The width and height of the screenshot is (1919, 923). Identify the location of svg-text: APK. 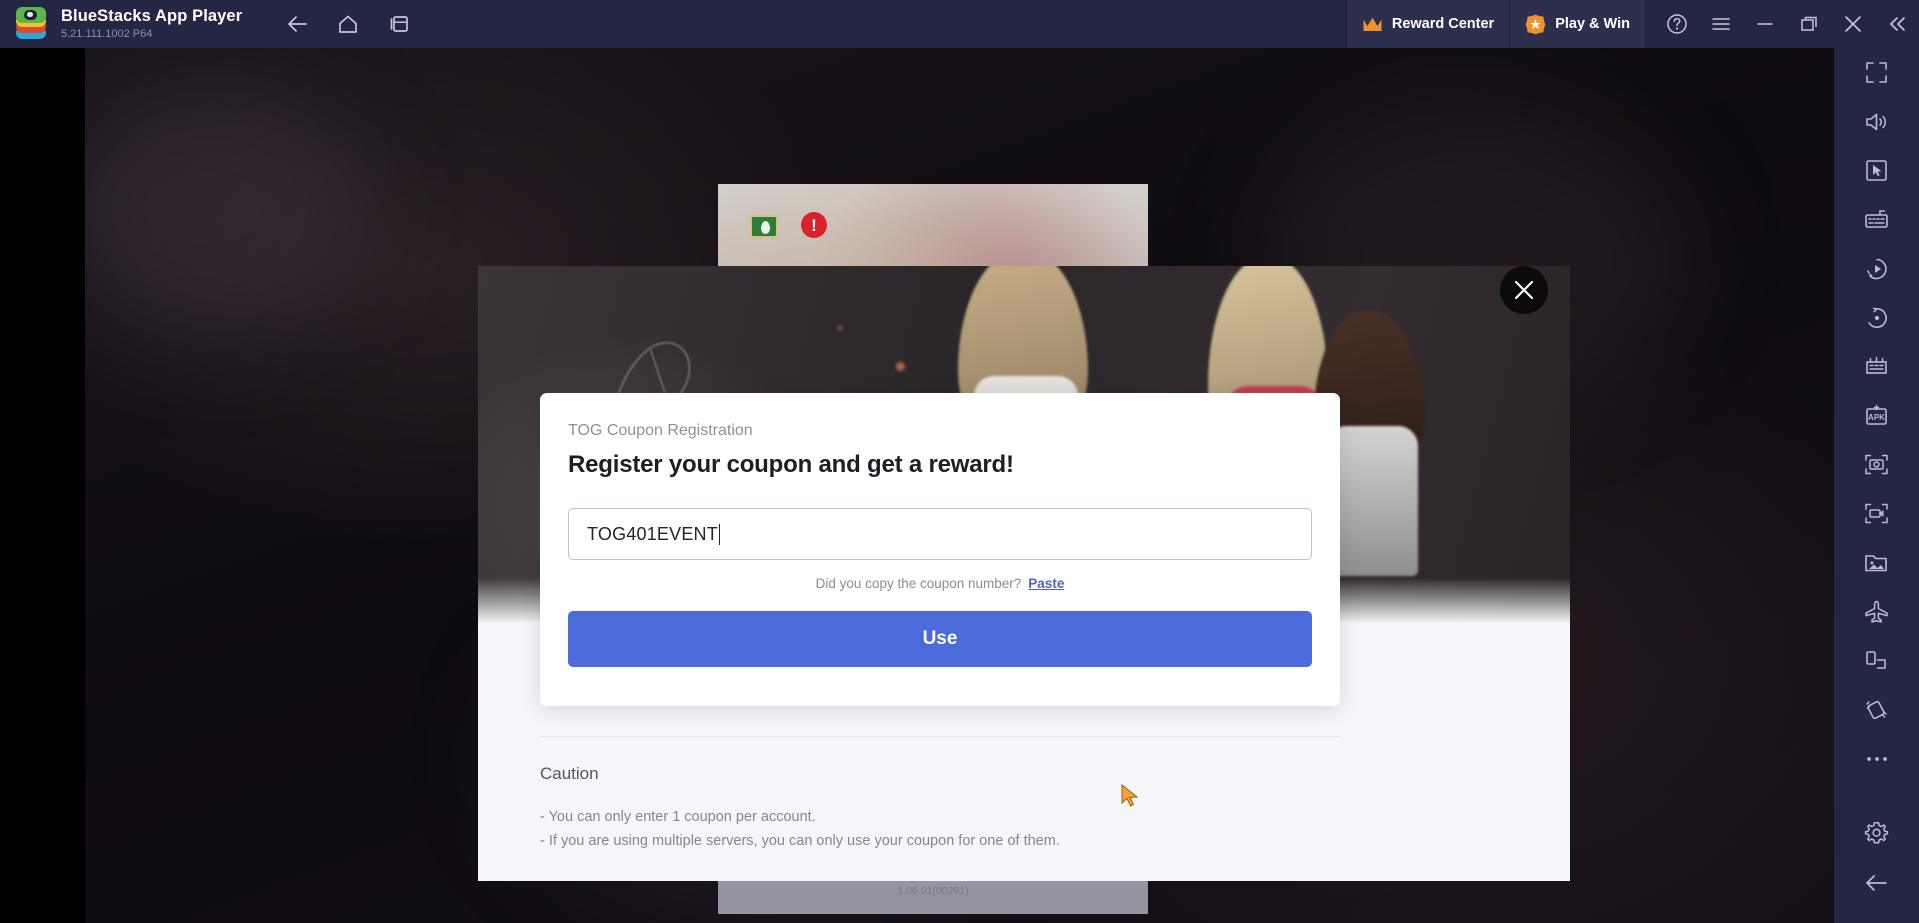
(1876, 417).